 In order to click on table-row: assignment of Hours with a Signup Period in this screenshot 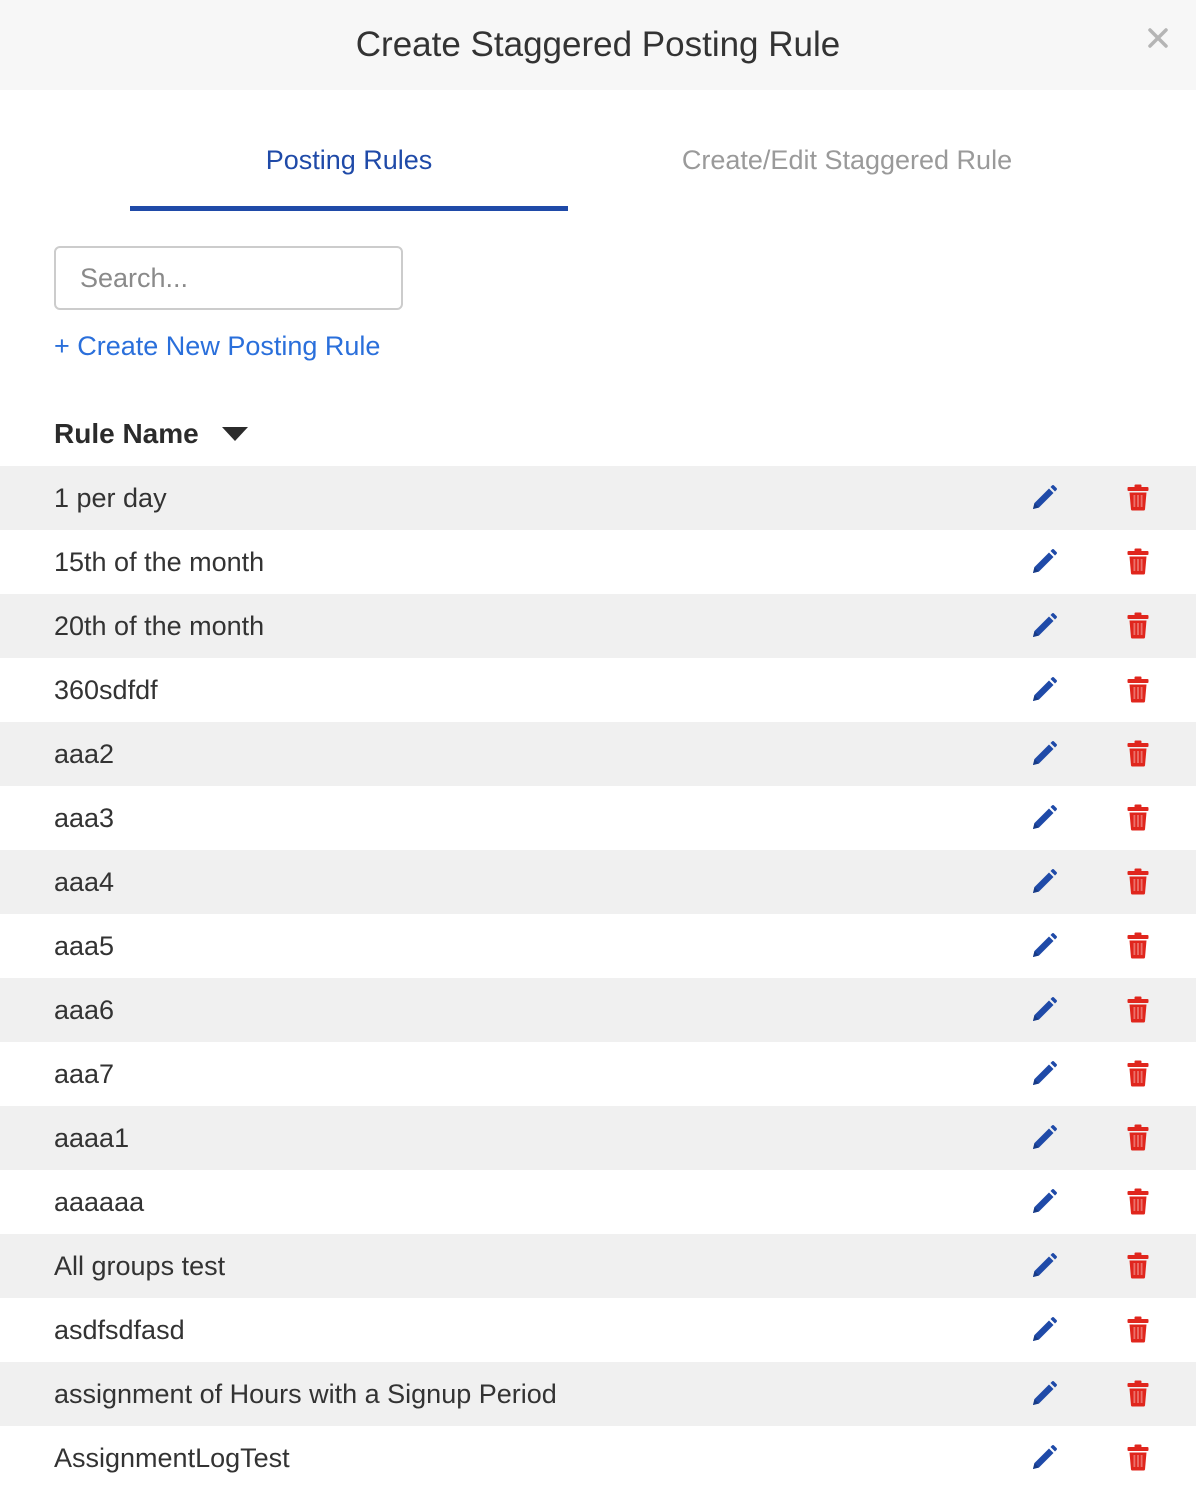, I will do `click(598, 1394)`.